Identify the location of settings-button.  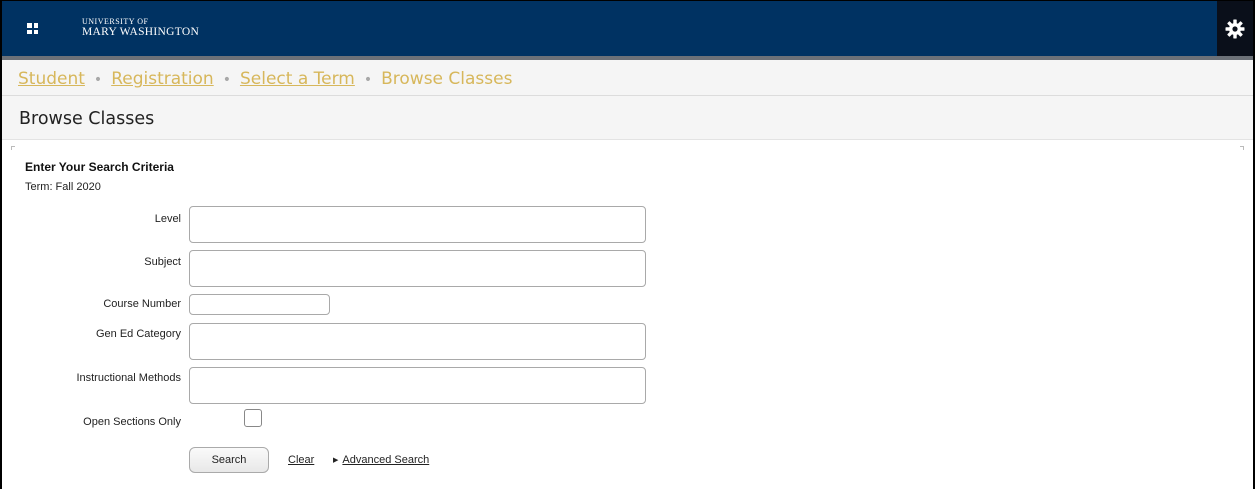
(1235, 28).